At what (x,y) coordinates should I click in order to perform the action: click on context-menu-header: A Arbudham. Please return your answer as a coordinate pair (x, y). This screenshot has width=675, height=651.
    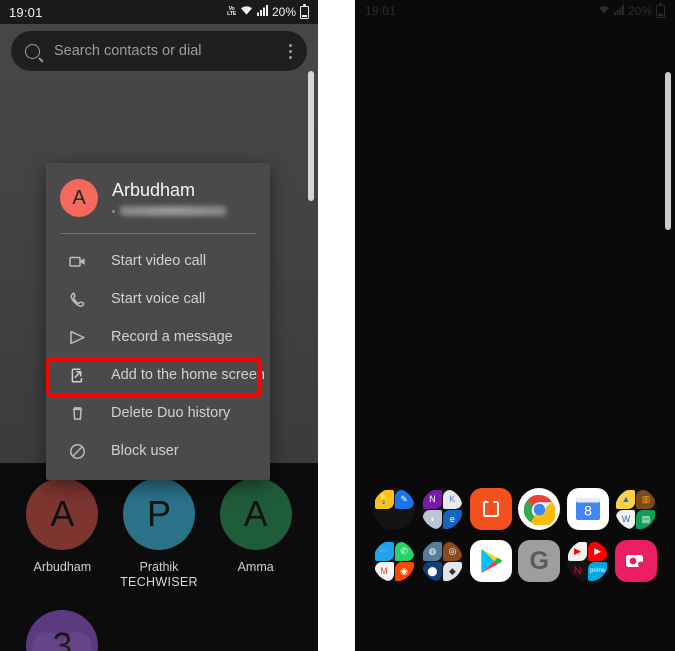
    Looking at the image, I should click on (158, 198).